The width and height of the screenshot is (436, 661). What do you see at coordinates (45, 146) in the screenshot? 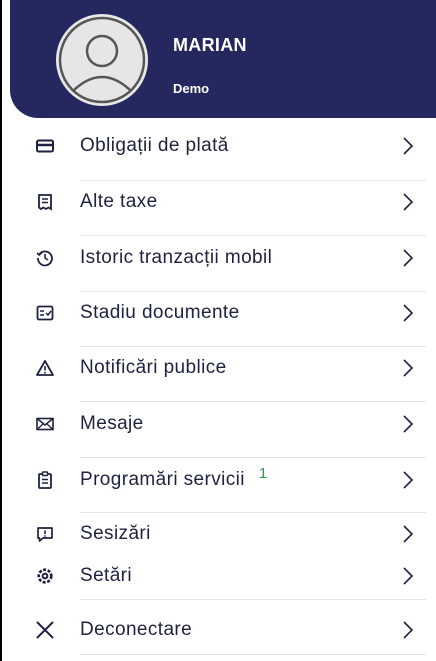
I see `card-icon` at bounding box center [45, 146].